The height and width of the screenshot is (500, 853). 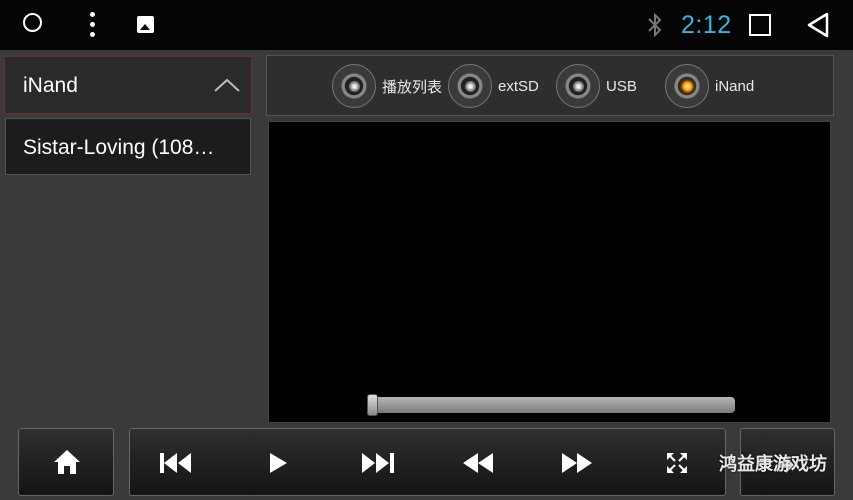 What do you see at coordinates (706, 25) in the screenshot?
I see `clock-time: 2:12` at bounding box center [706, 25].